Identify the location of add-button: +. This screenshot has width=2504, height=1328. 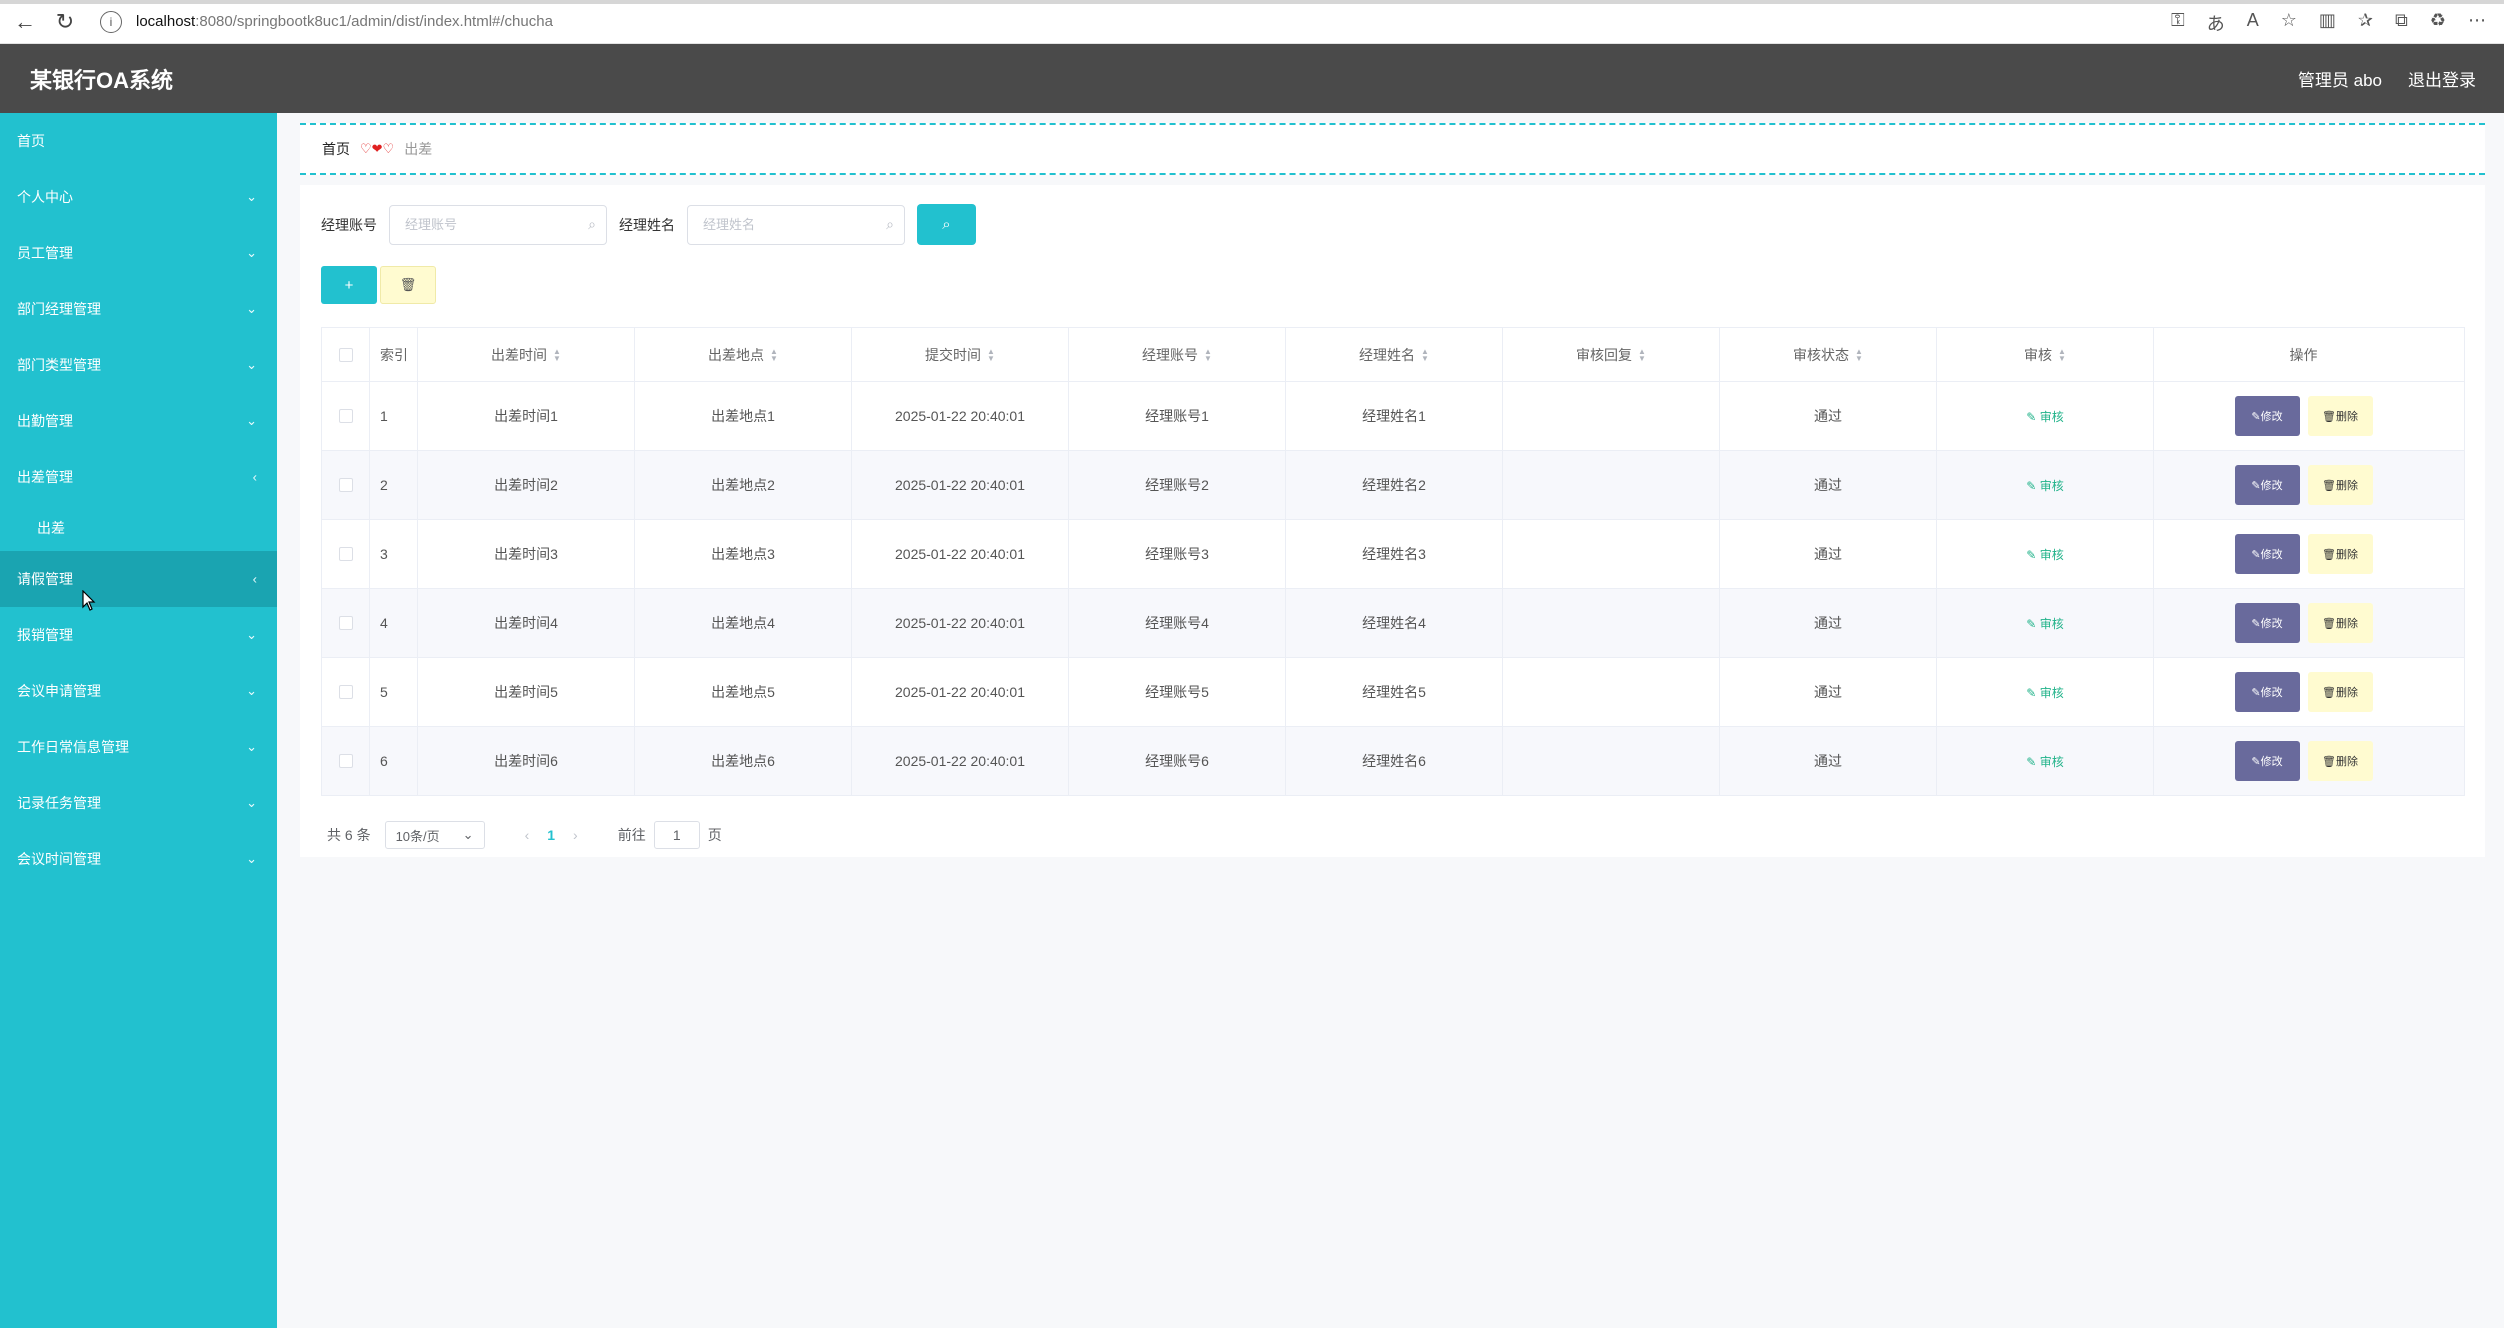
(349, 285).